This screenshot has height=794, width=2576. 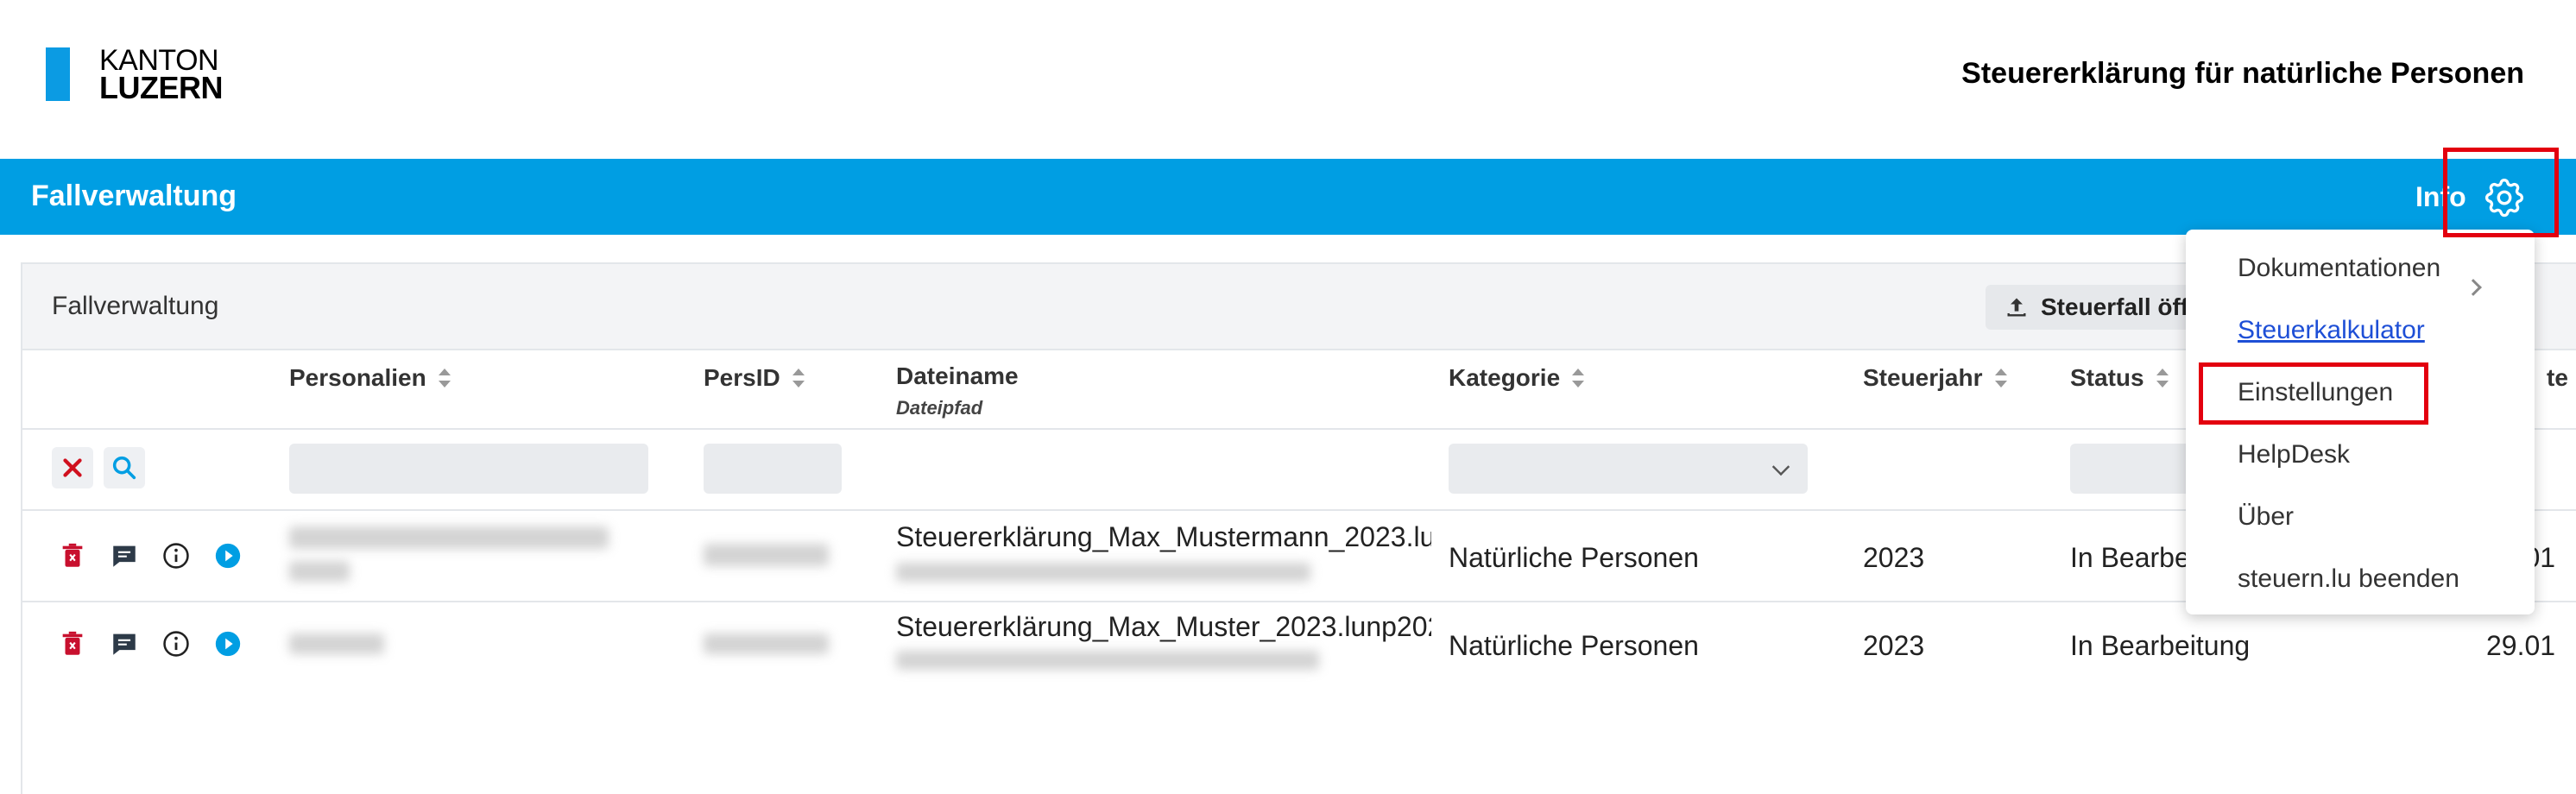 I want to click on column-steuerjahr: Steuerjahr, so click(x=1935, y=378).